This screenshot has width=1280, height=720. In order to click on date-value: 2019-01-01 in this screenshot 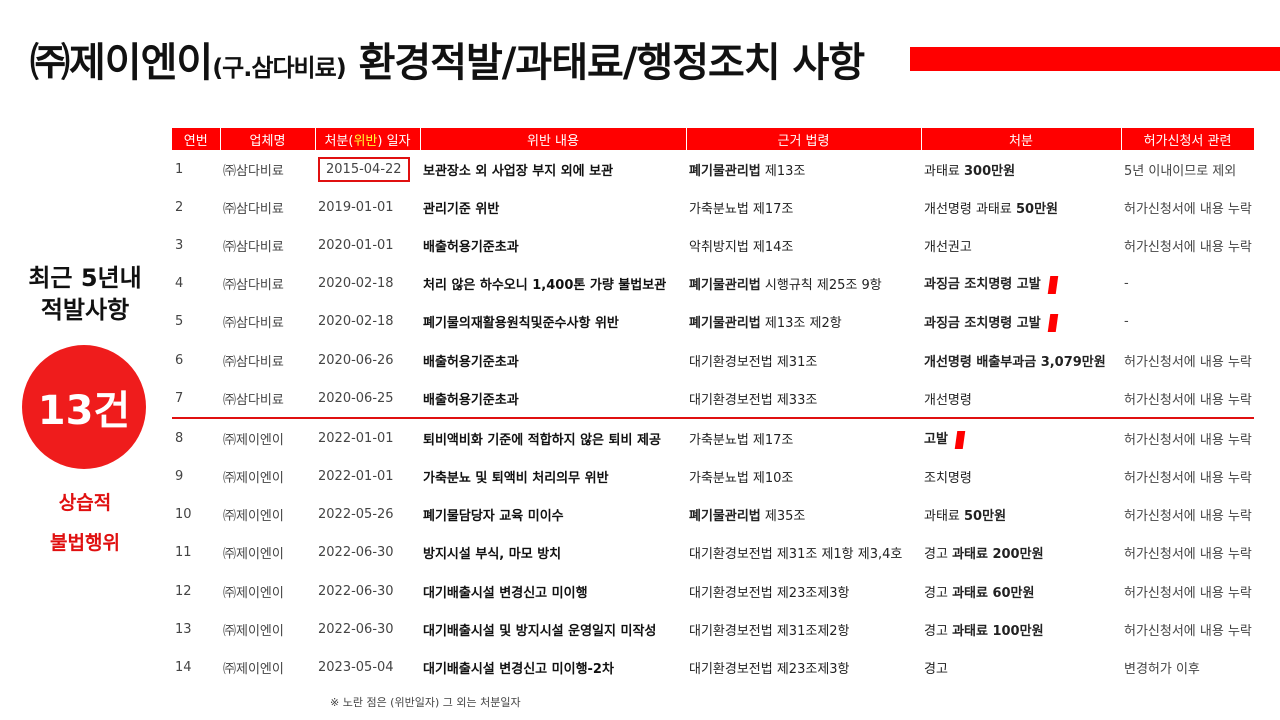, I will do `click(356, 207)`.